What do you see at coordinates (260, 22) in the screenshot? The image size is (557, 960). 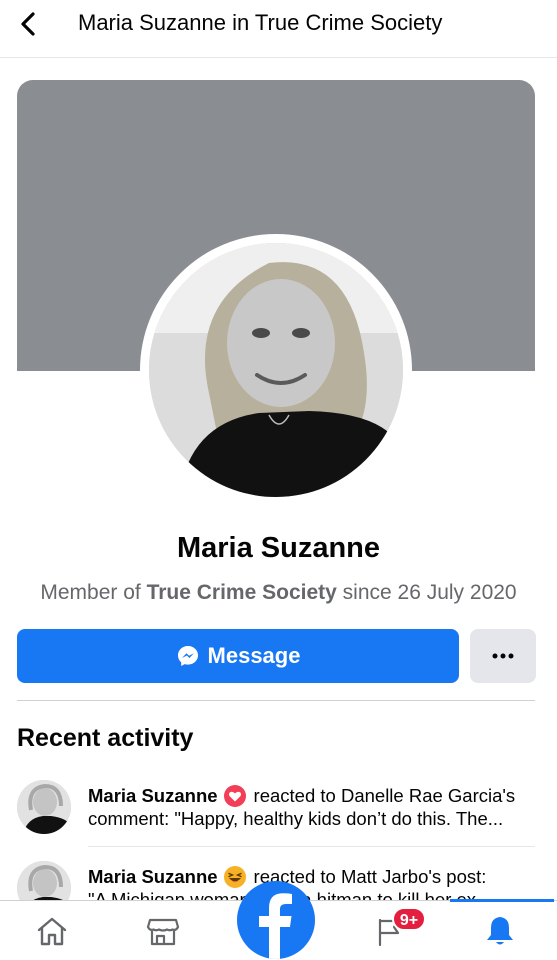 I see `page-title: Maria Suzanne in True Crime Society` at bounding box center [260, 22].